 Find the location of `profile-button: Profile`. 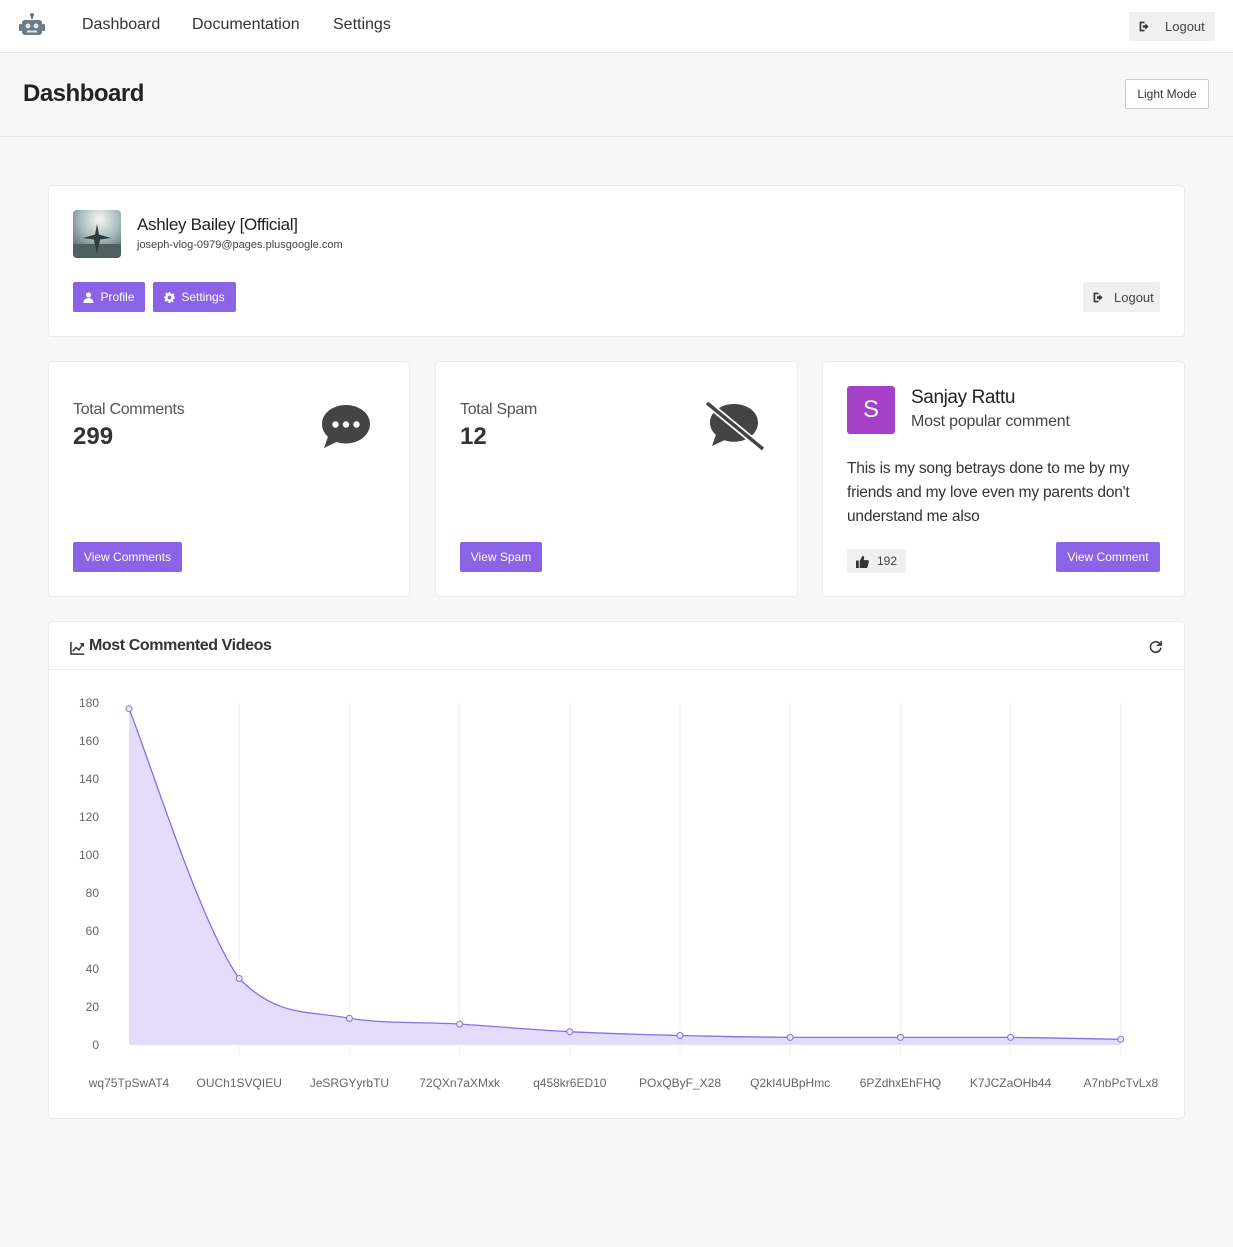

profile-button: Profile is located at coordinates (109, 297).